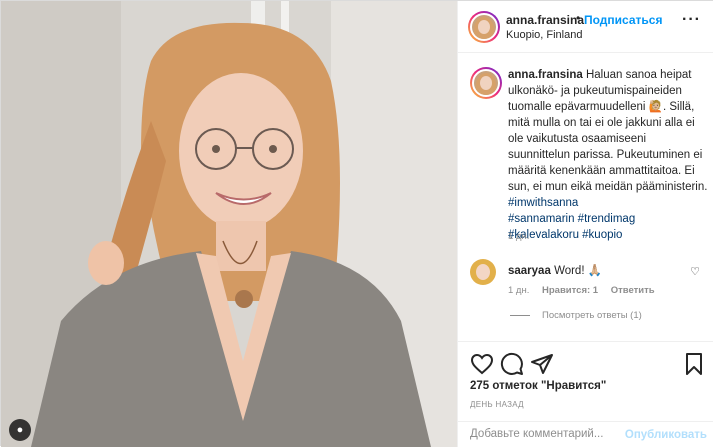  Describe the element at coordinates (694, 364) in the screenshot. I see `bookmark-icon` at that location.